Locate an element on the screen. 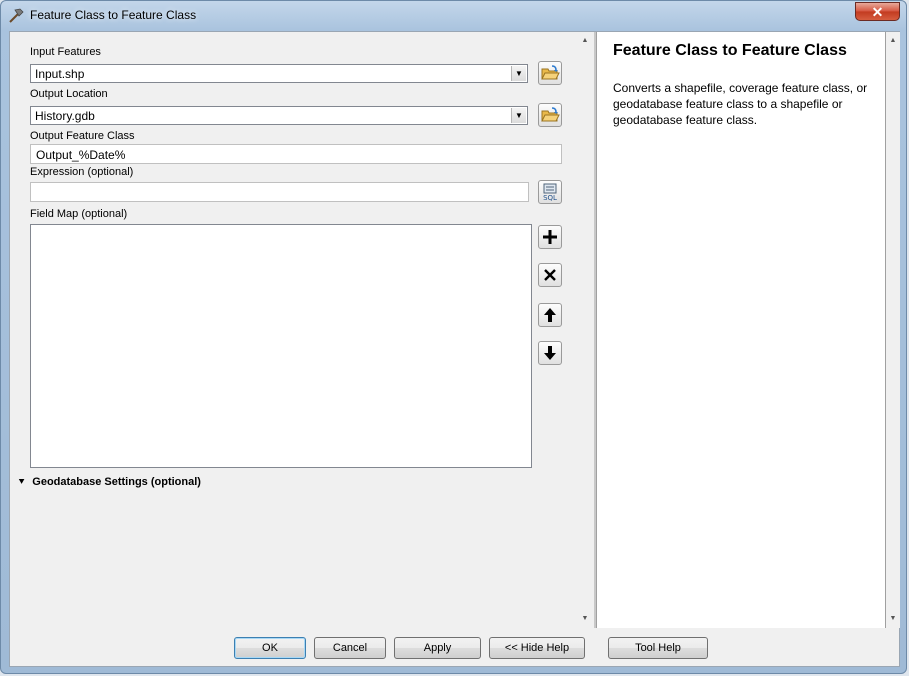 This screenshot has height=676, width=909. cancel-button: Cancel is located at coordinates (350, 648).